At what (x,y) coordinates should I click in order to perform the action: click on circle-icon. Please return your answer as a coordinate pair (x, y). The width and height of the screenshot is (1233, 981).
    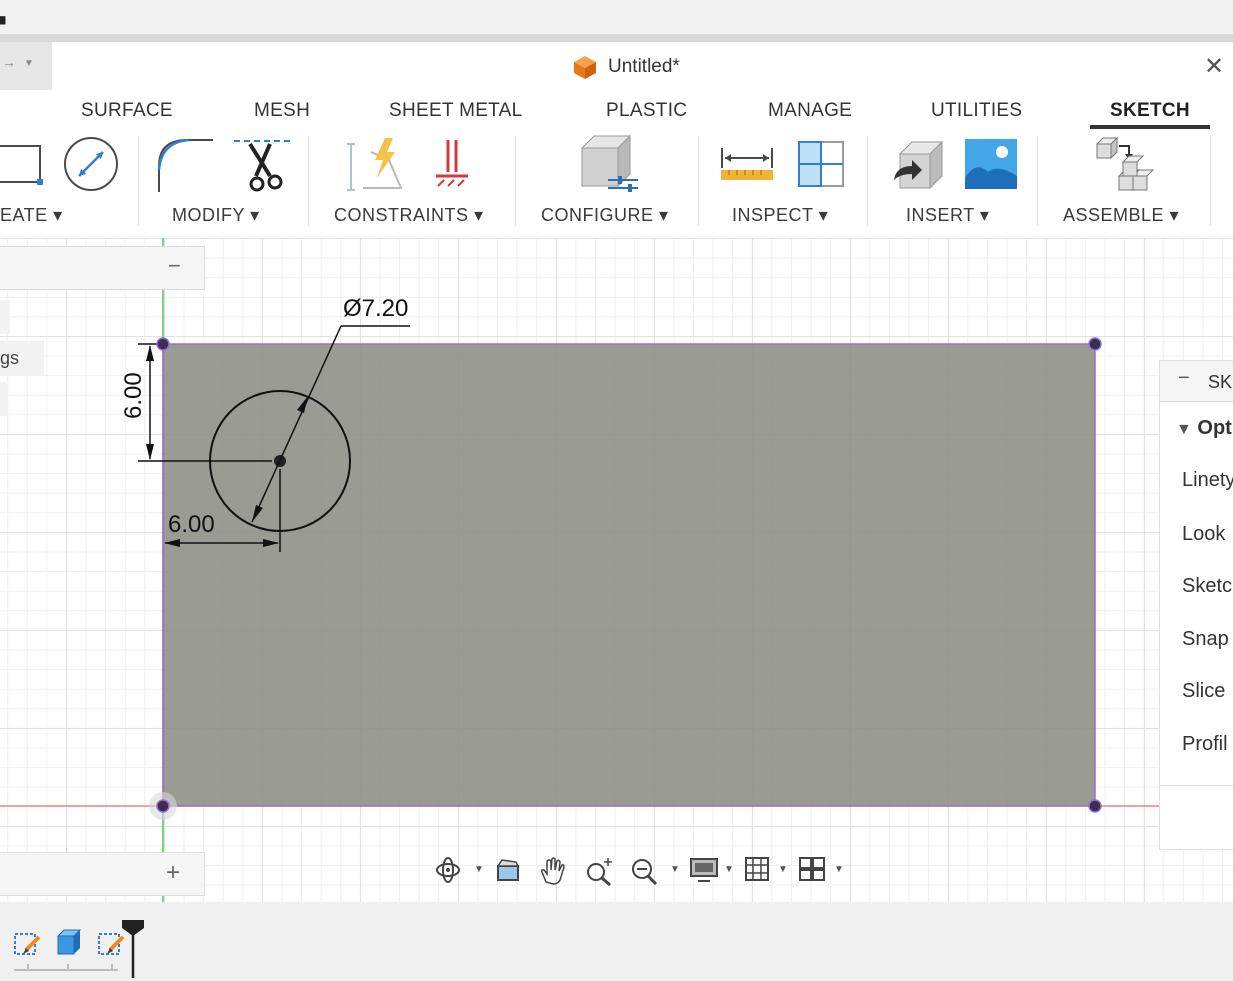
    Looking at the image, I should click on (91, 164).